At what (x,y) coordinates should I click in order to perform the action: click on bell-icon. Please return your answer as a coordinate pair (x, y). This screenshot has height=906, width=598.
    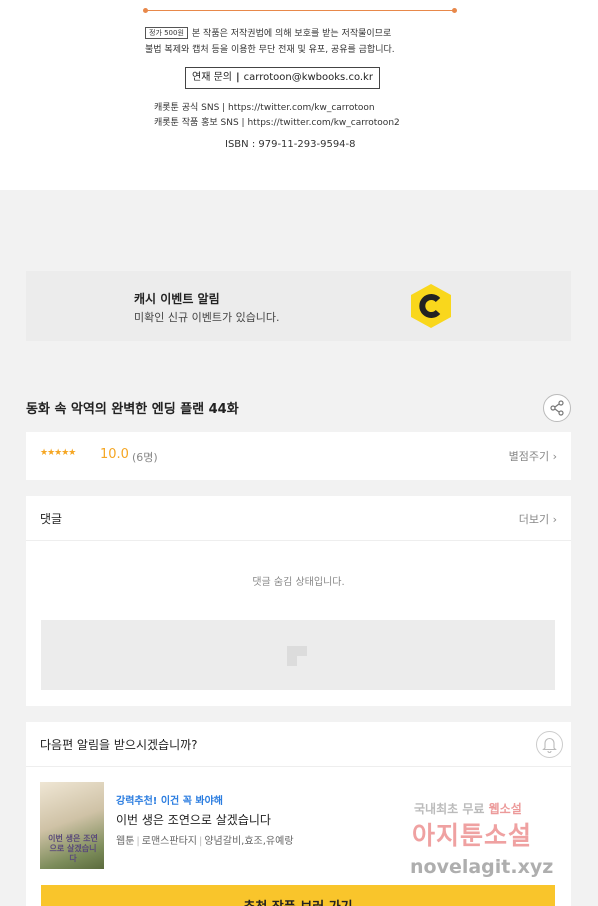
    Looking at the image, I should click on (549, 745).